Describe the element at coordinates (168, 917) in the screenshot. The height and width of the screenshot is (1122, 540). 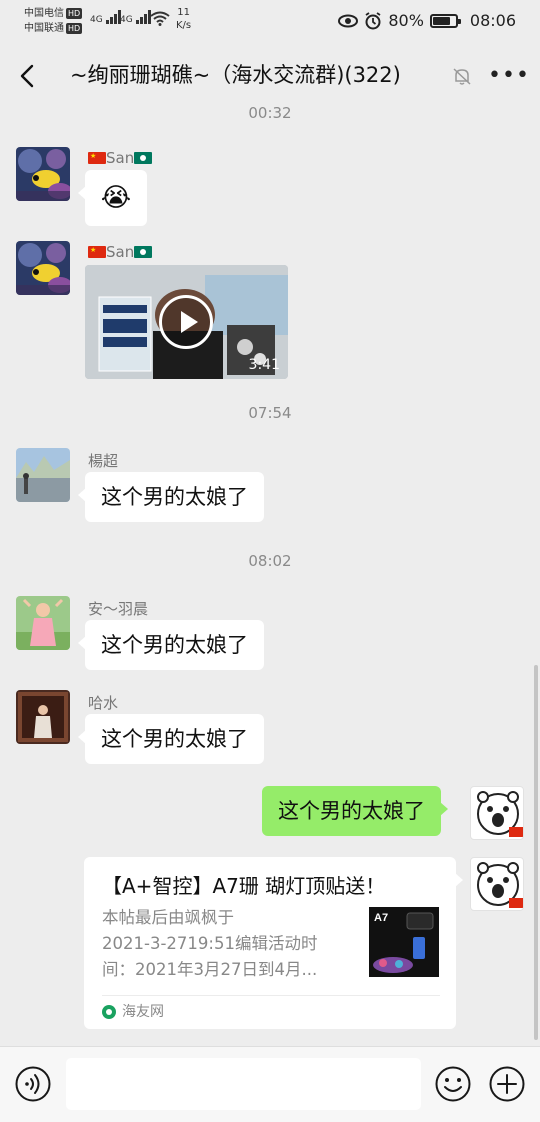
I see `article-desc-line: 本帖最后由飒枫于` at that location.